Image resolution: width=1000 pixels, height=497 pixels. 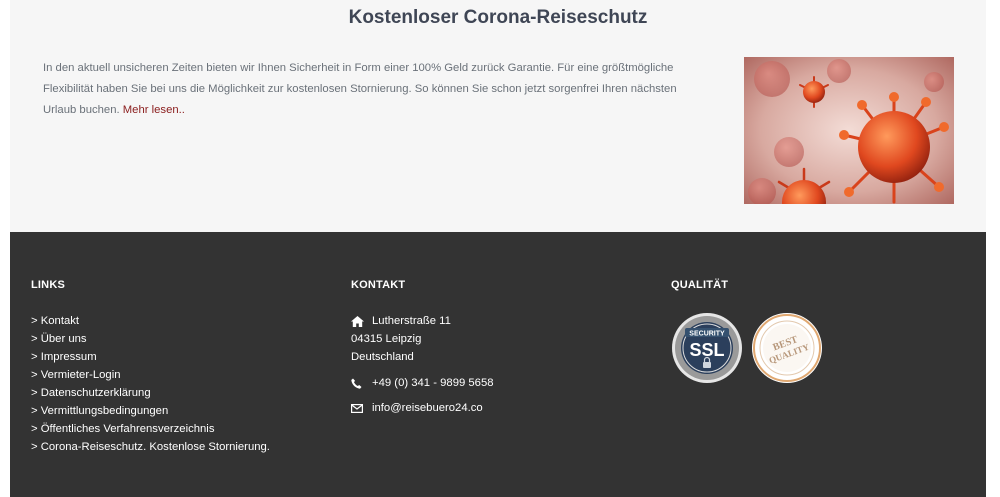 What do you see at coordinates (411, 321) in the screenshot?
I see `contact-street-text: Lutherstraße 11` at bounding box center [411, 321].